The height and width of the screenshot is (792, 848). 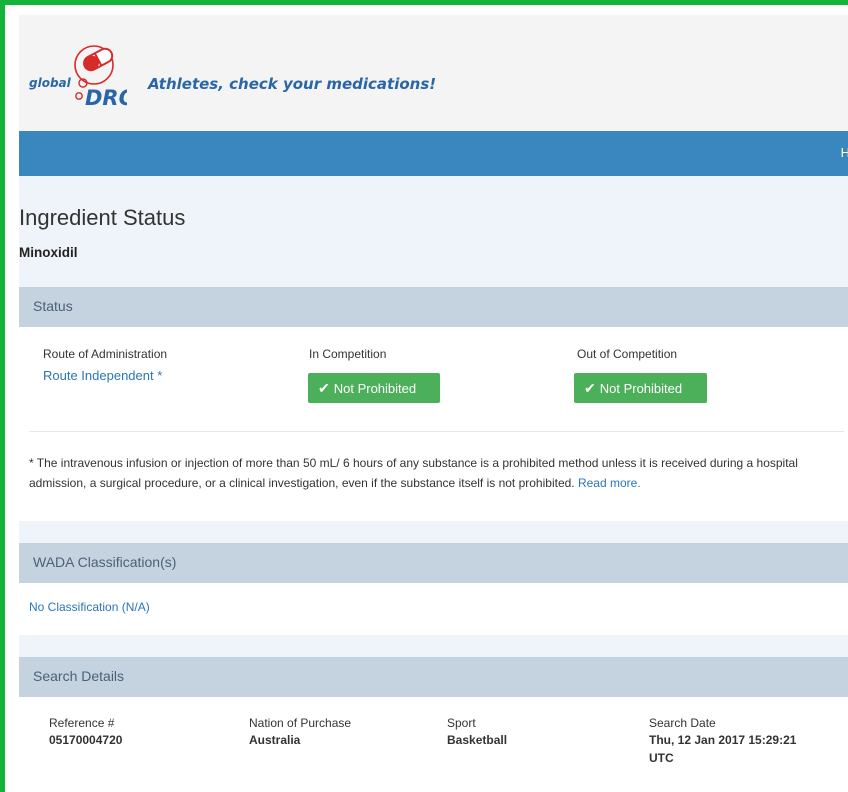 I want to click on in-competition-status-text: Not Prohibited, so click(x=375, y=388).